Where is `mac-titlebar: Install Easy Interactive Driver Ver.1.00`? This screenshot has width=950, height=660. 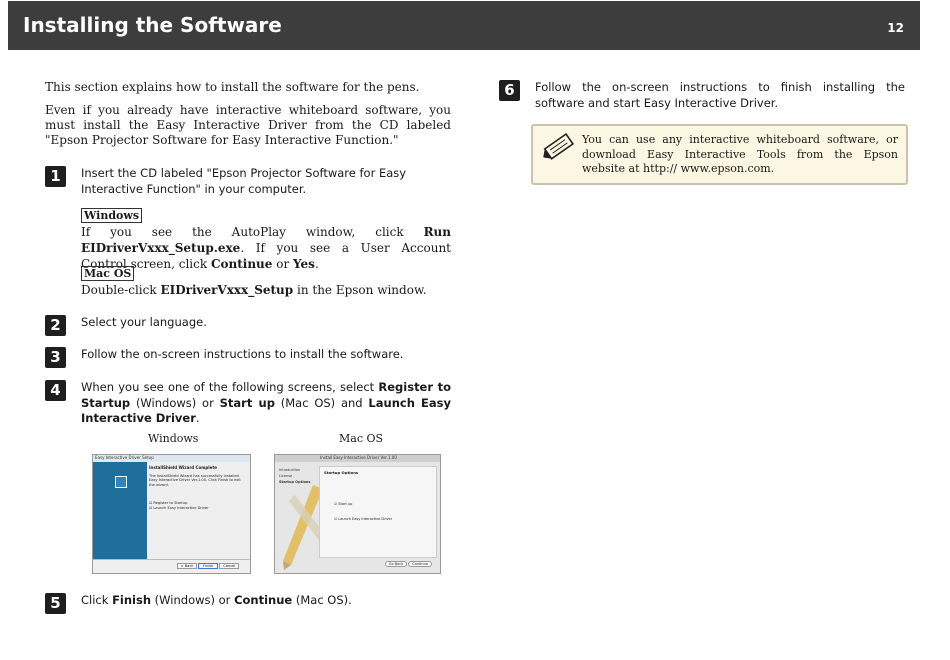
mac-titlebar: Install Easy Interactive Driver Ver.1.00 is located at coordinates (357, 458).